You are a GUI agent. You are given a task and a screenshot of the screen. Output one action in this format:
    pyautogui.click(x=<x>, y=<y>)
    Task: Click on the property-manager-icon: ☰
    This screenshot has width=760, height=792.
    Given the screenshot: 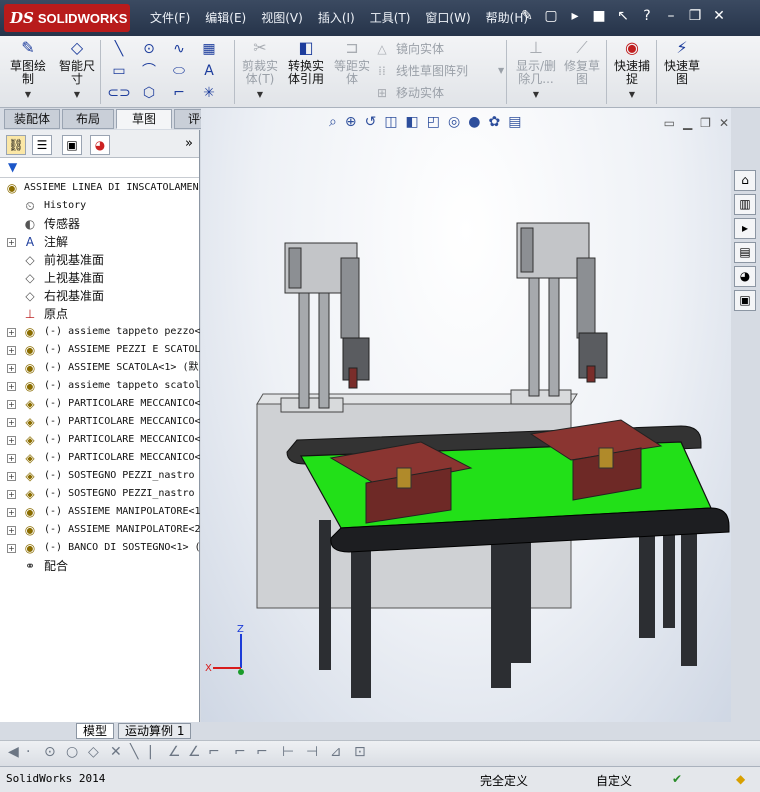 What is the action you would take?
    pyautogui.click(x=42, y=145)
    